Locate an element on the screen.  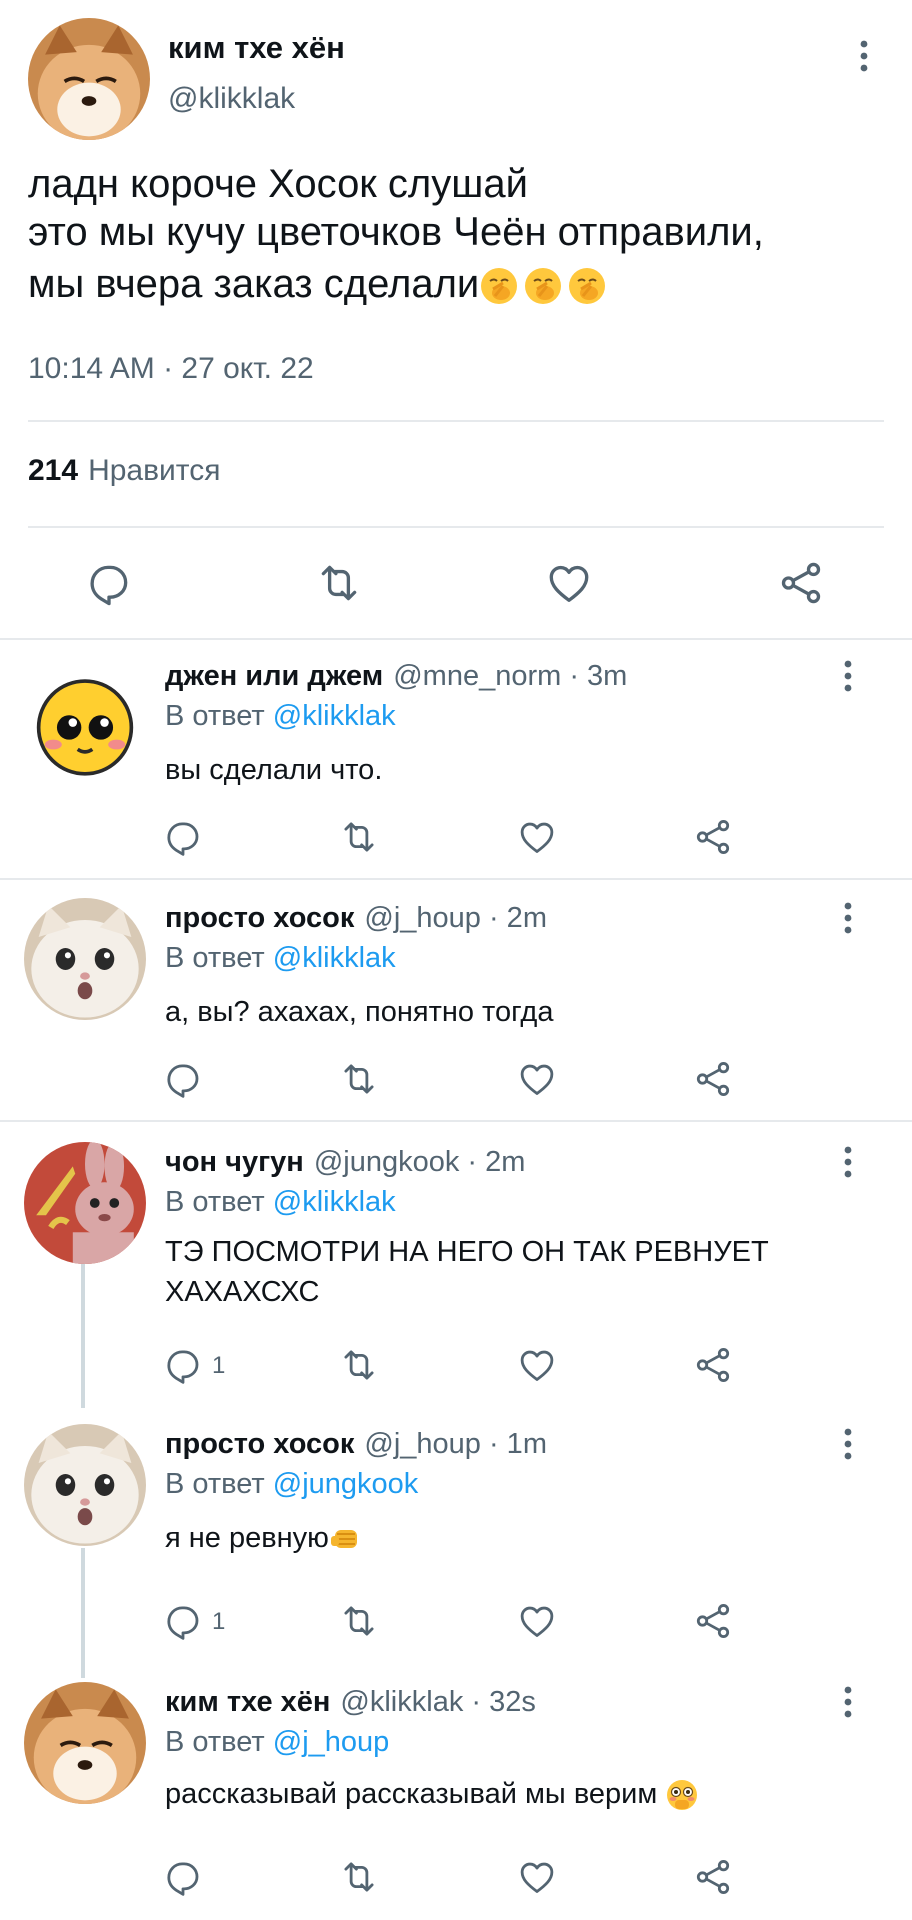
reply-header: чон чугун @jungkook · 2m is located at coordinates (345, 1162).